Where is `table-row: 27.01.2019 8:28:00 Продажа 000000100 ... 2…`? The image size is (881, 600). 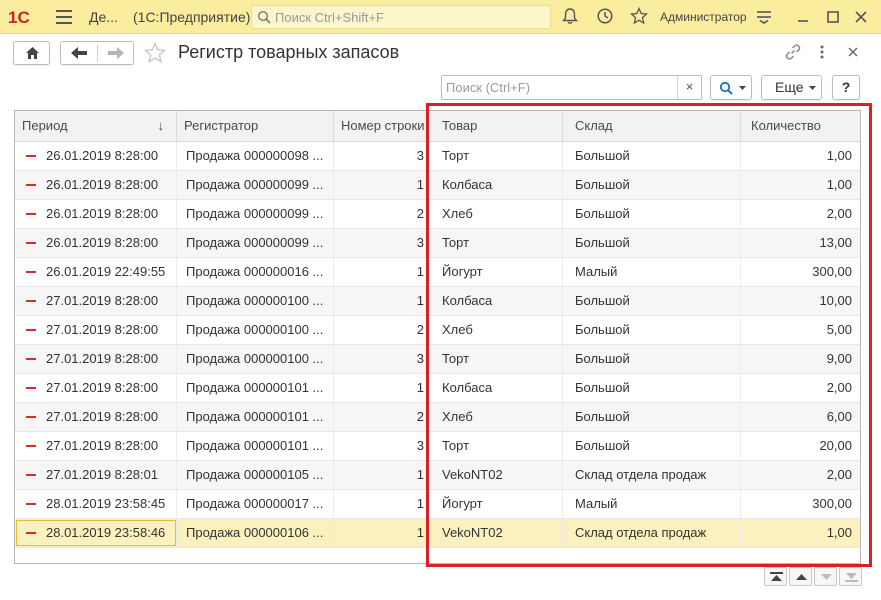 table-row: 27.01.2019 8:28:00 Продажа 000000100 ... 2… is located at coordinates (437, 330).